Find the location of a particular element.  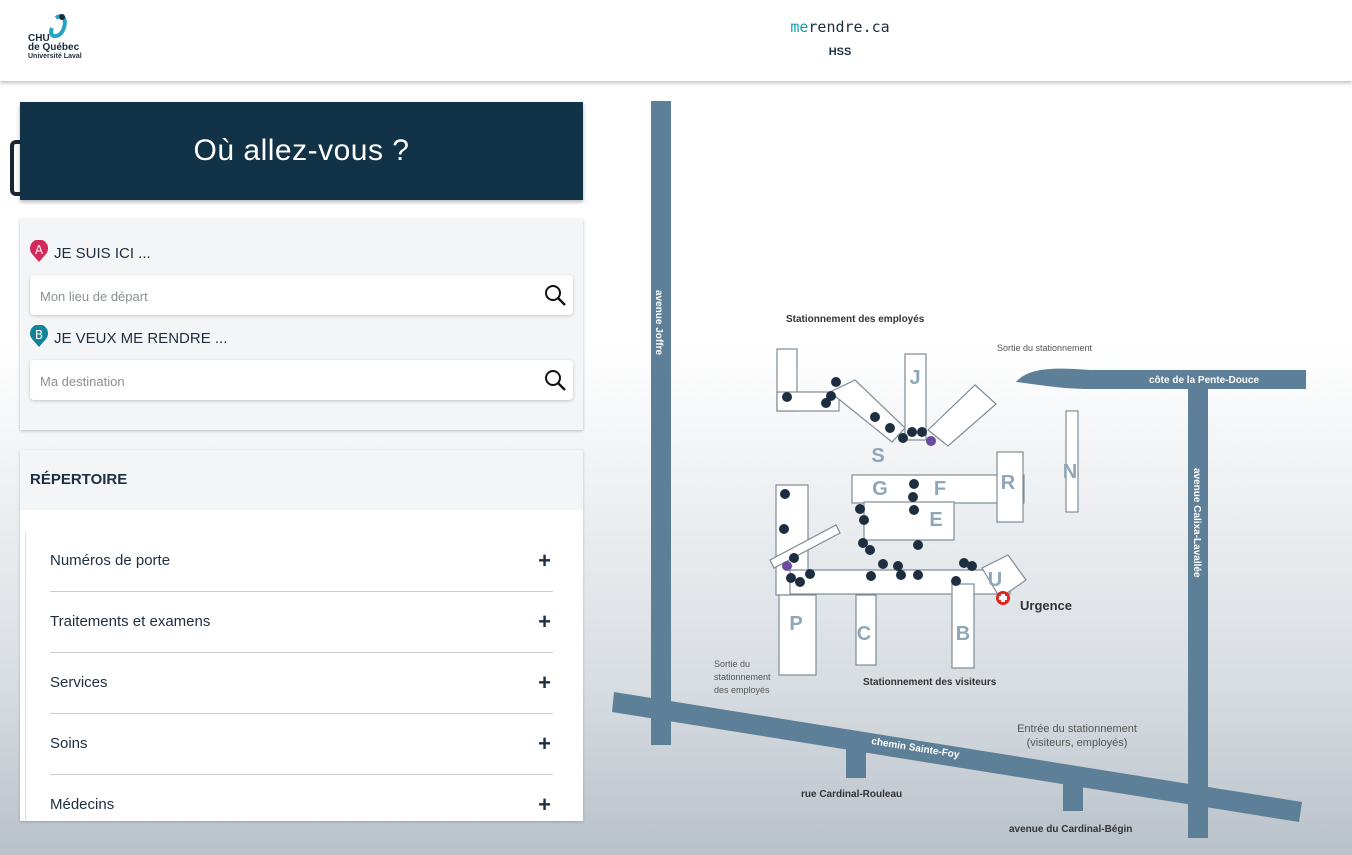

destination-pin-icon: B is located at coordinates (39, 336).